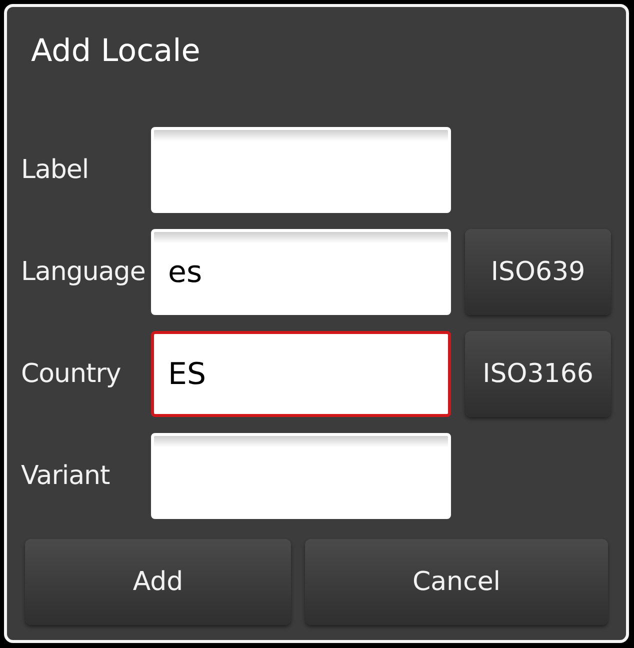  Describe the element at coordinates (538, 272) in the screenshot. I see `lookup-button: ISO639` at that location.